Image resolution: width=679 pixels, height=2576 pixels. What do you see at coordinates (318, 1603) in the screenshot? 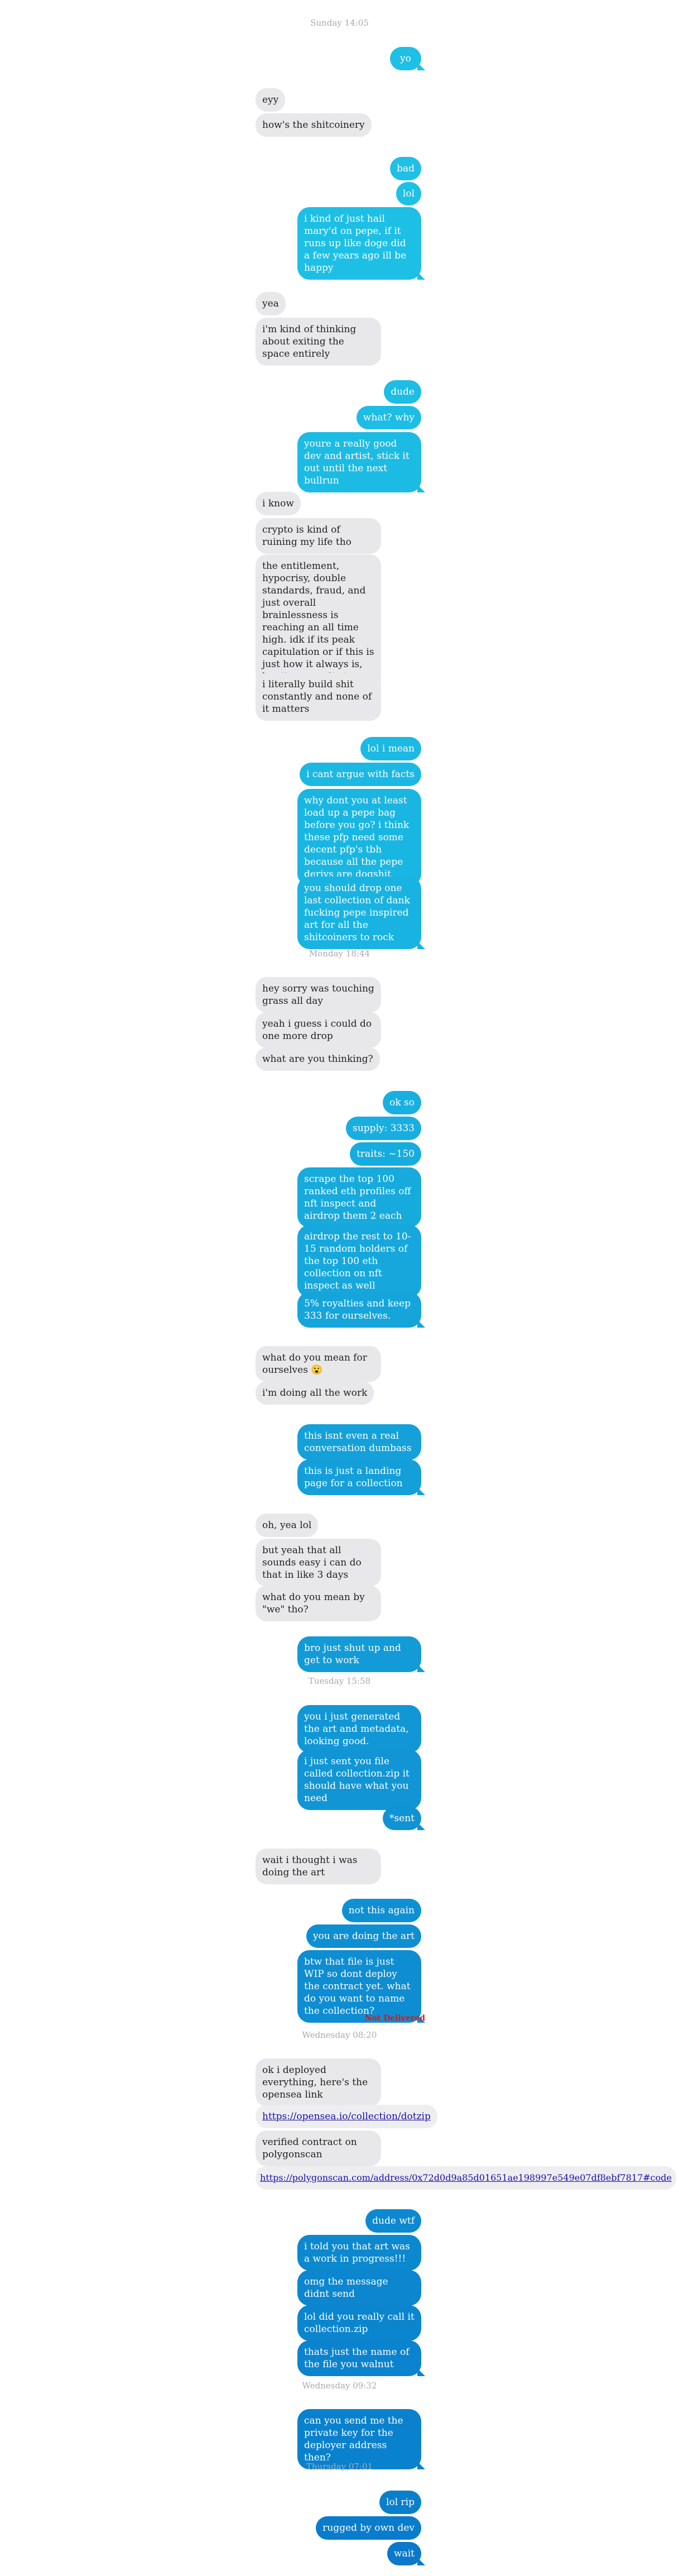
I see `message-incoming: what do you mean by "we" tho?` at bounding box center [318, 1603].